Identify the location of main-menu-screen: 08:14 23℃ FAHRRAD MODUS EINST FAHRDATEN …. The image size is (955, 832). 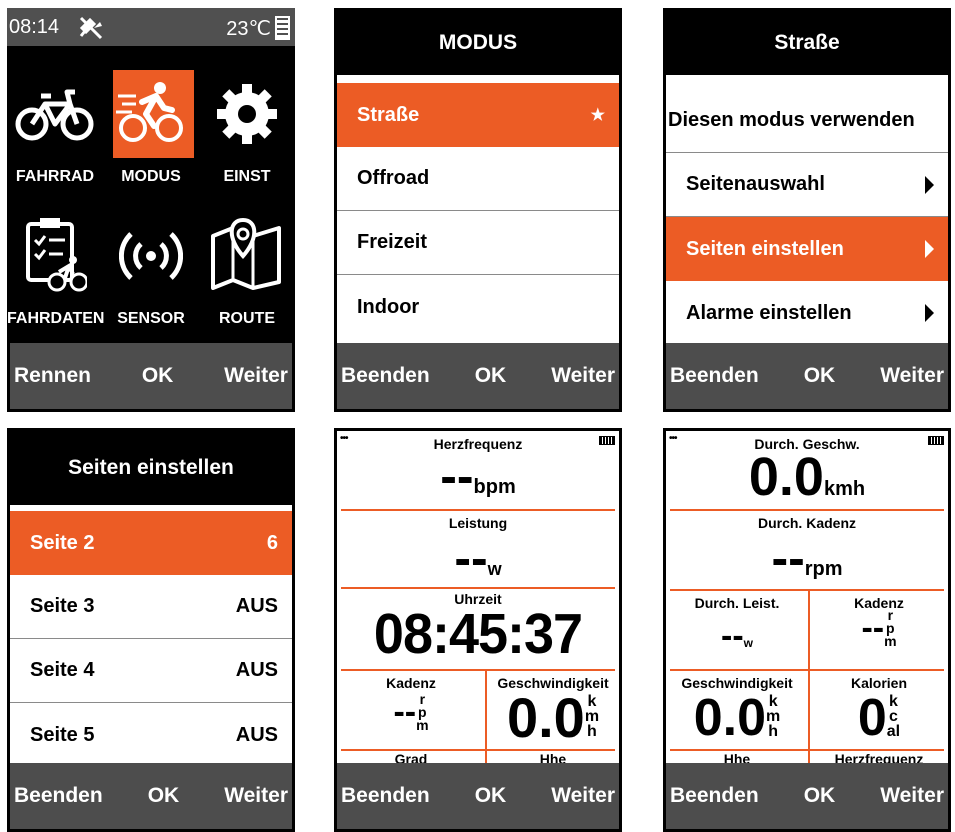
(151, 210).